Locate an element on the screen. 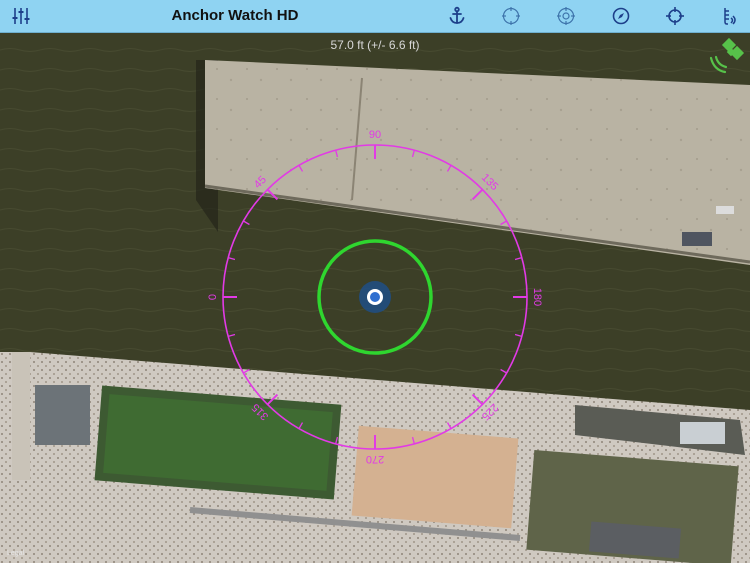  anchor-target-icon is located at coordinates (511, 16).